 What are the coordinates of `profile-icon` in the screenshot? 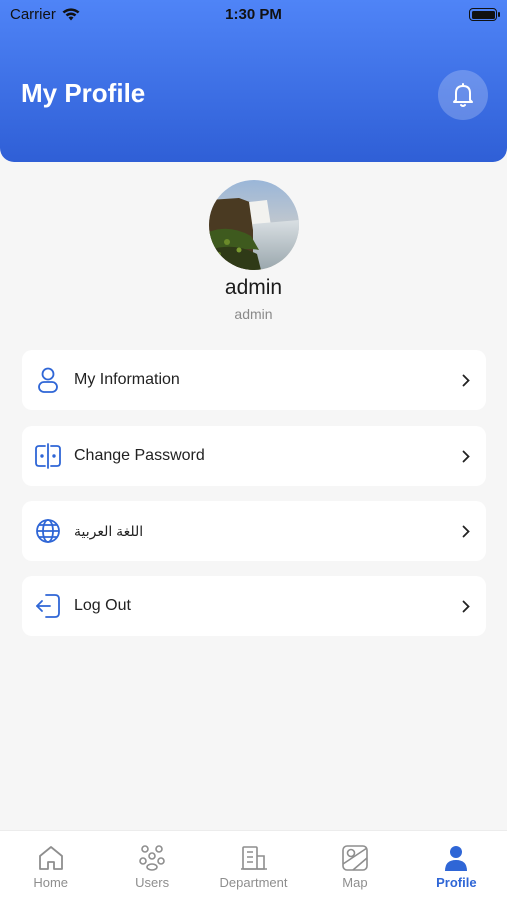 It's located at (456, 858).